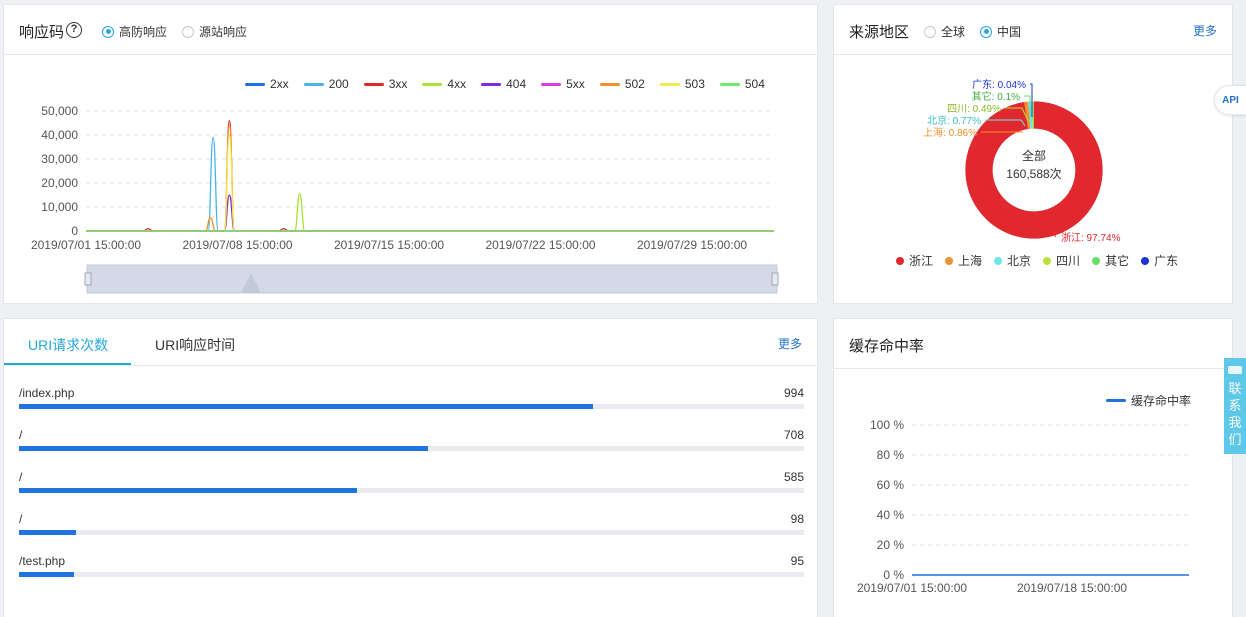 The height and width of the screenshot is (617, 1246). I want to click on zoom-slider-track, so click(432, 279).